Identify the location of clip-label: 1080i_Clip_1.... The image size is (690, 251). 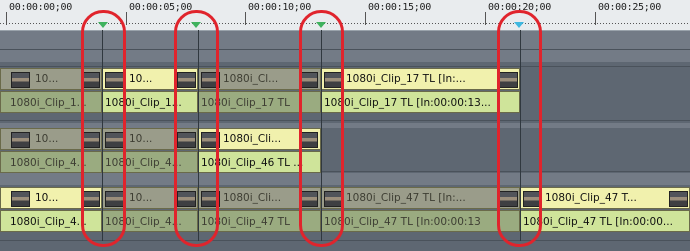
(48, 103).